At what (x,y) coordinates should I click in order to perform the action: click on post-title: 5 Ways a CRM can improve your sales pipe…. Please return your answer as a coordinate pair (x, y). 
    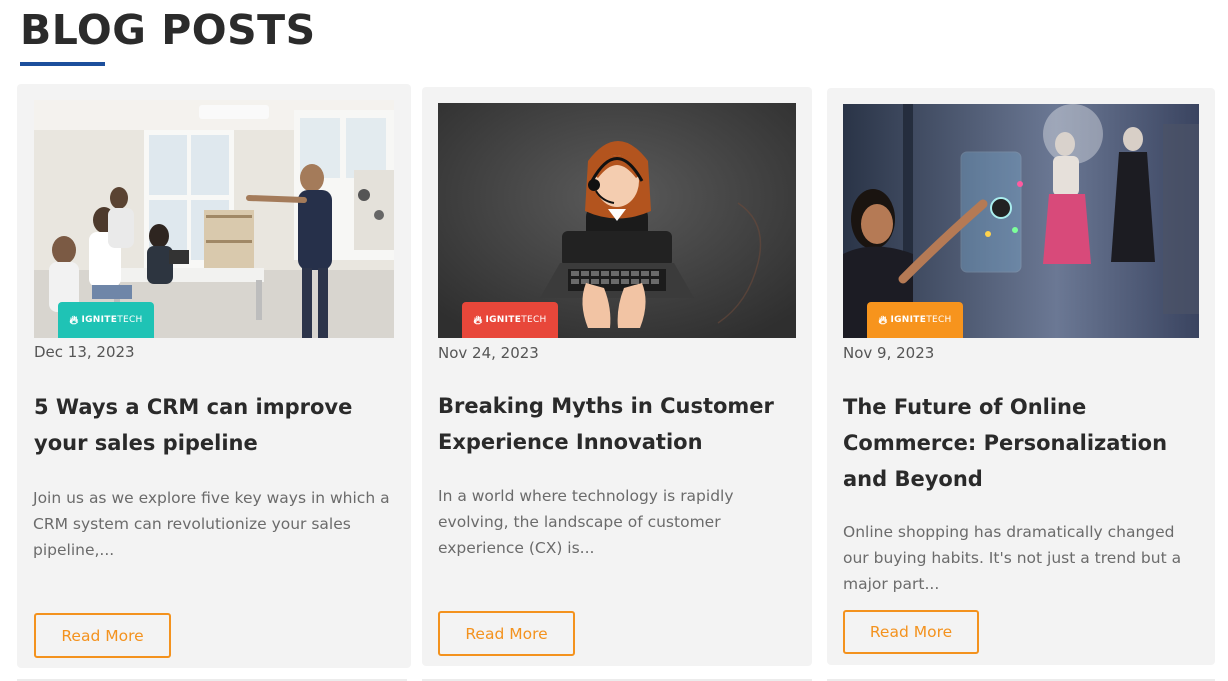
    Looking at the image, I should click on (214, 425).